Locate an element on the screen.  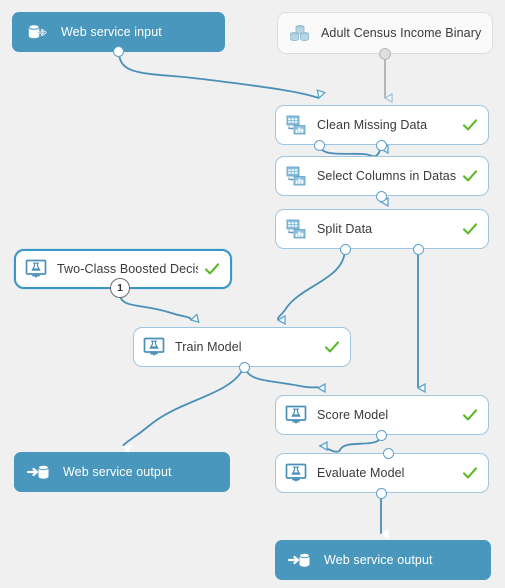
node-label: Select Columns in Dataset is located at coordinates (386, 176).